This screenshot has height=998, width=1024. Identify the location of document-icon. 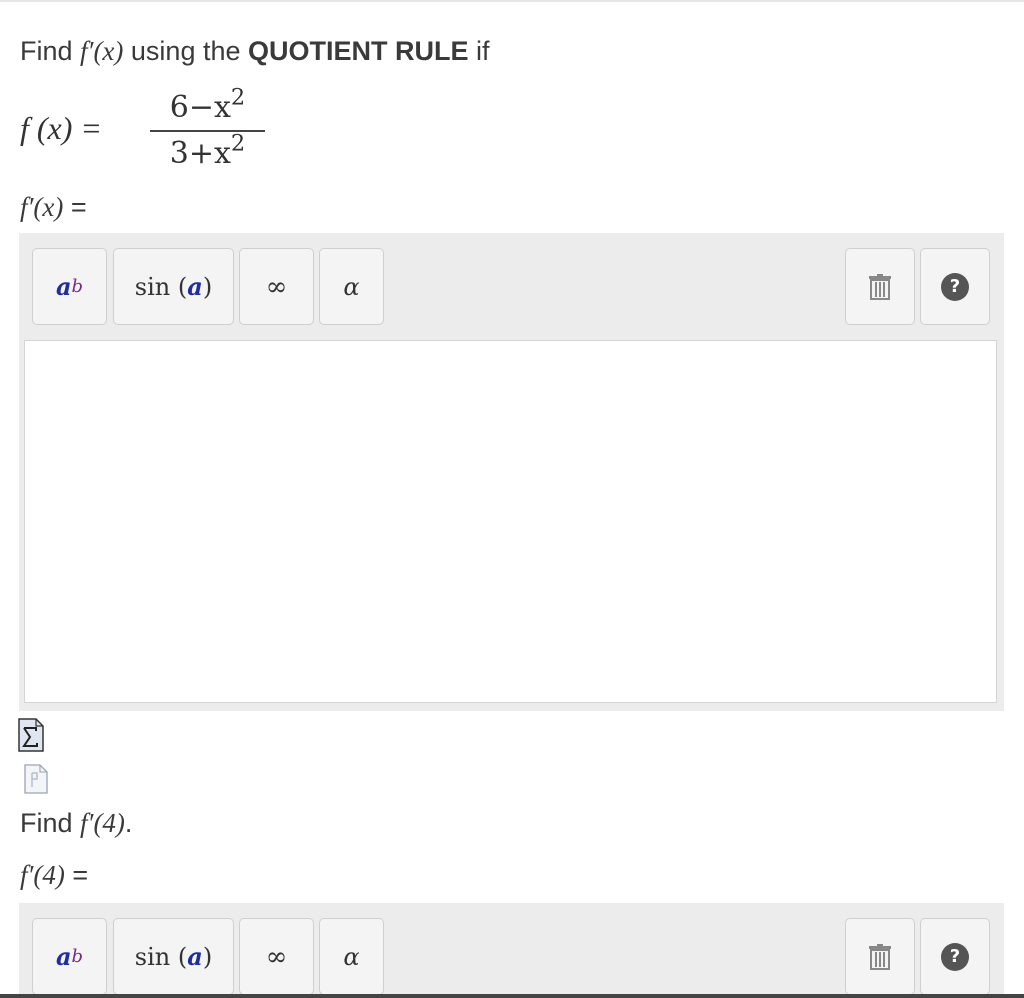
(36, 779).